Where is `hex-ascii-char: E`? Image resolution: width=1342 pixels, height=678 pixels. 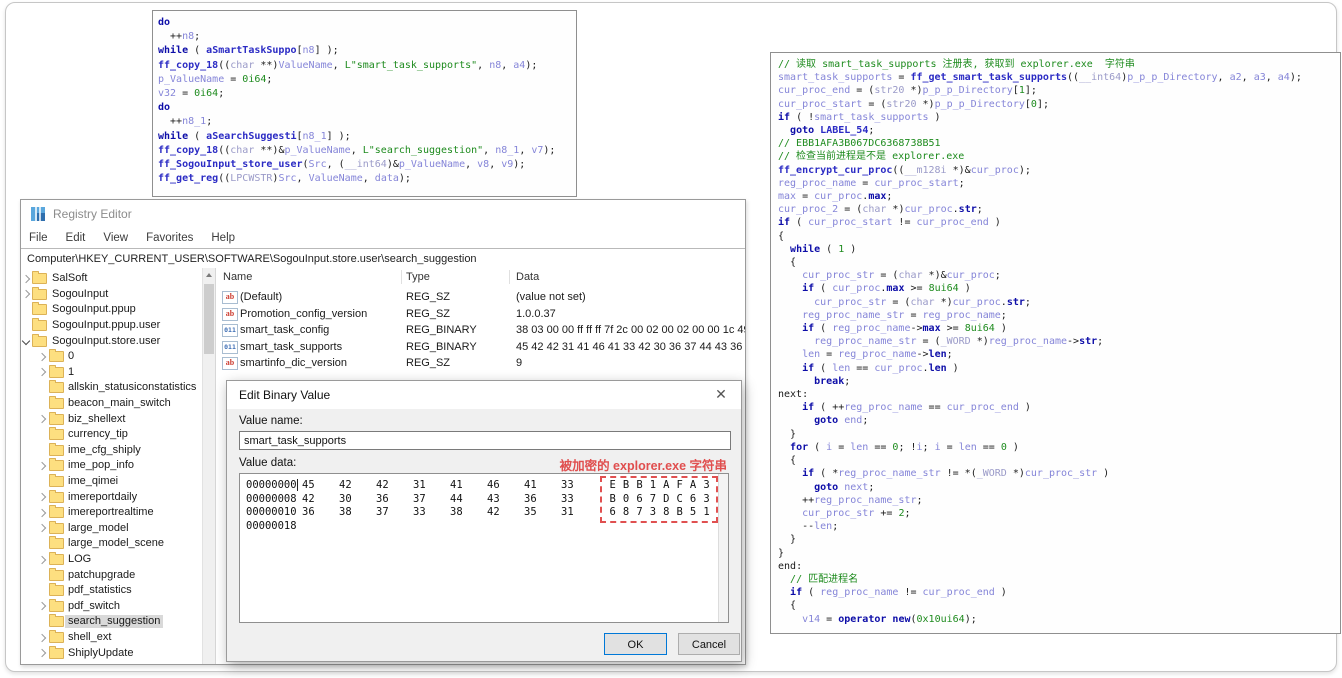
hex-ascii-char: E is located at coordinates (612, 485).